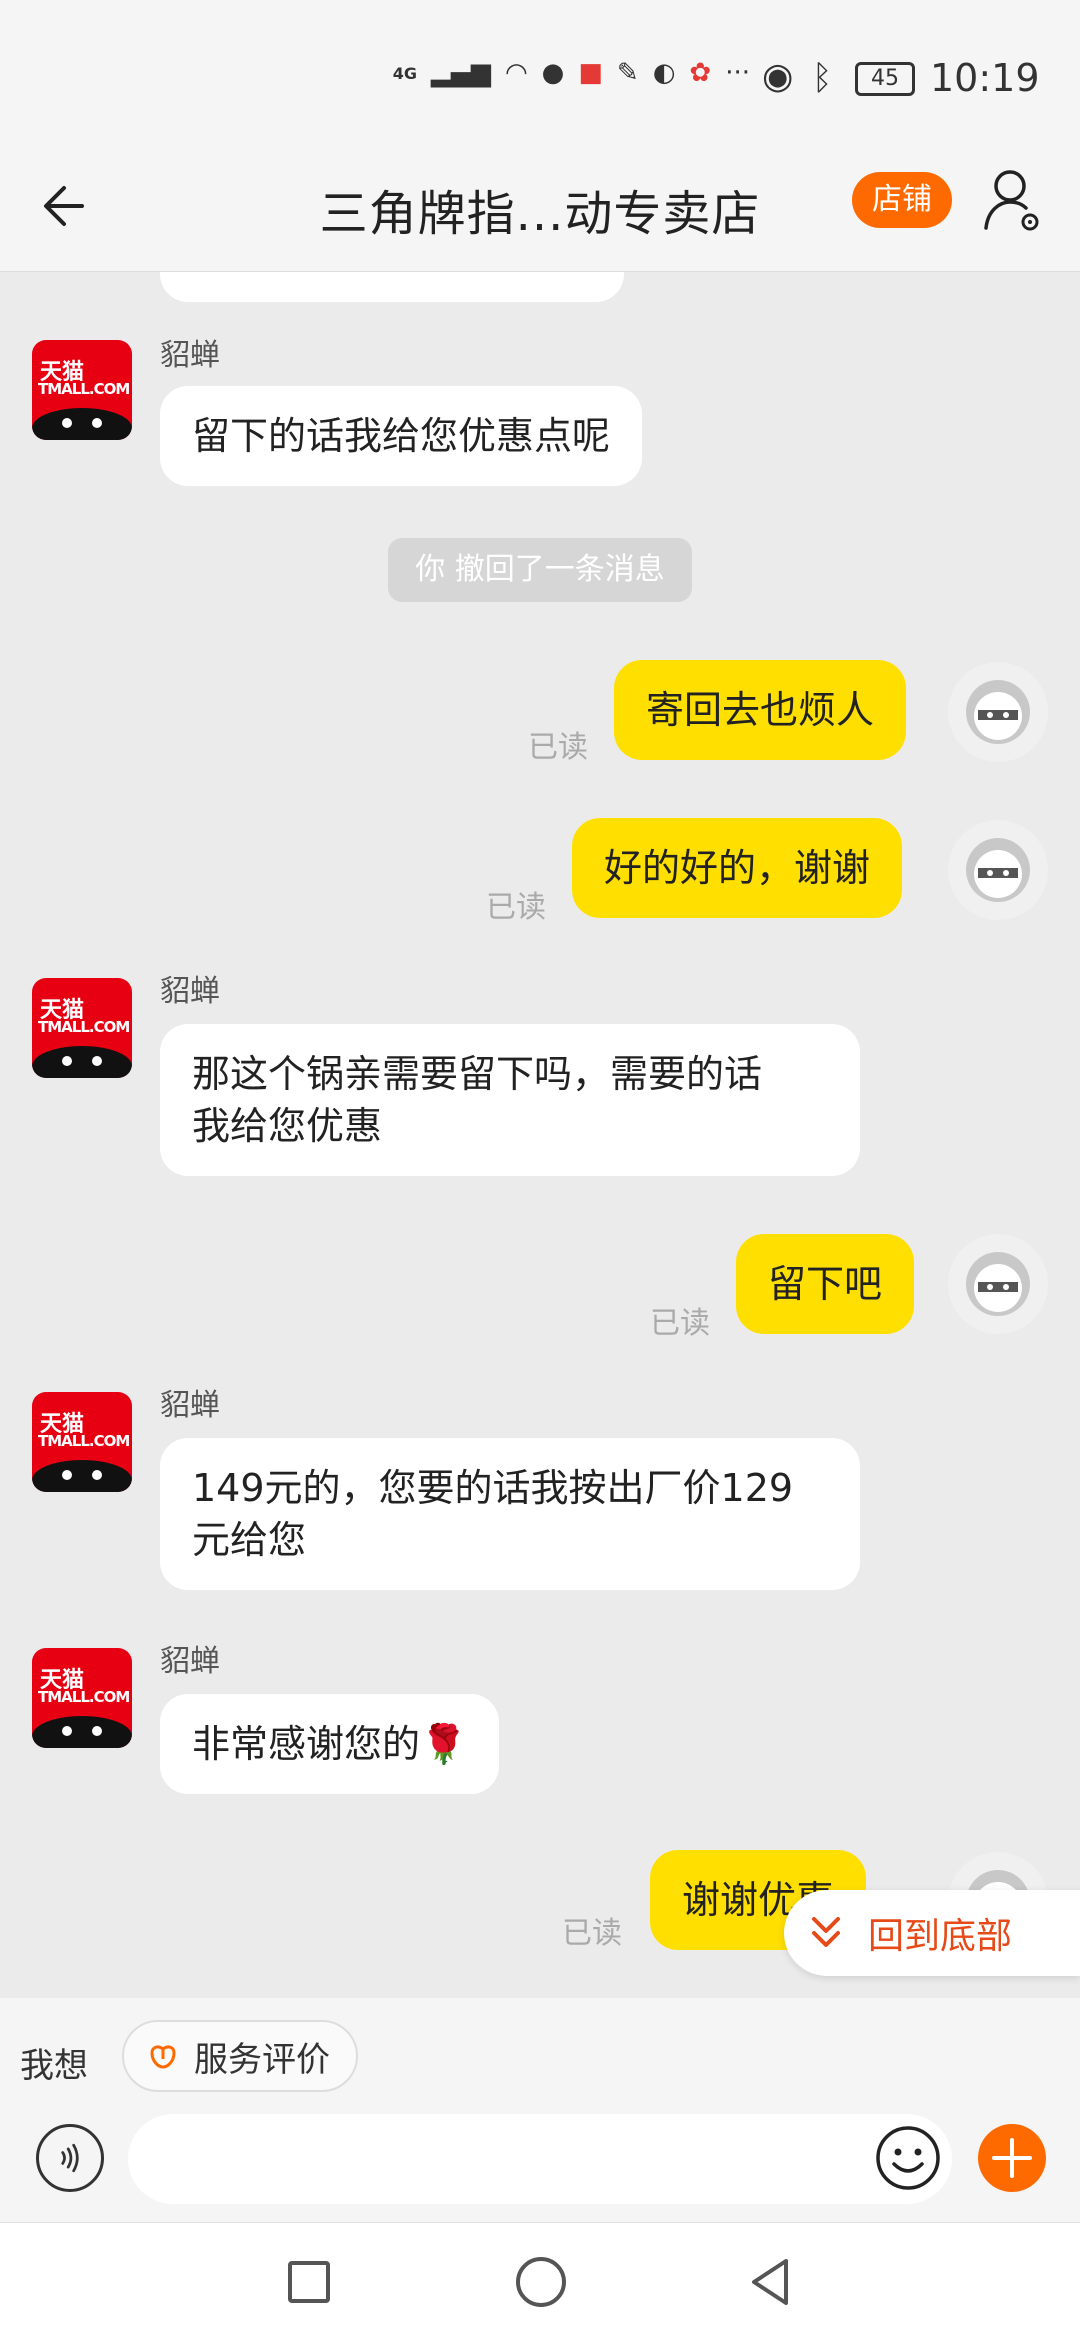  I want to click on message-bubble-mine: 好的好的，谢谢, so click(737, 868).